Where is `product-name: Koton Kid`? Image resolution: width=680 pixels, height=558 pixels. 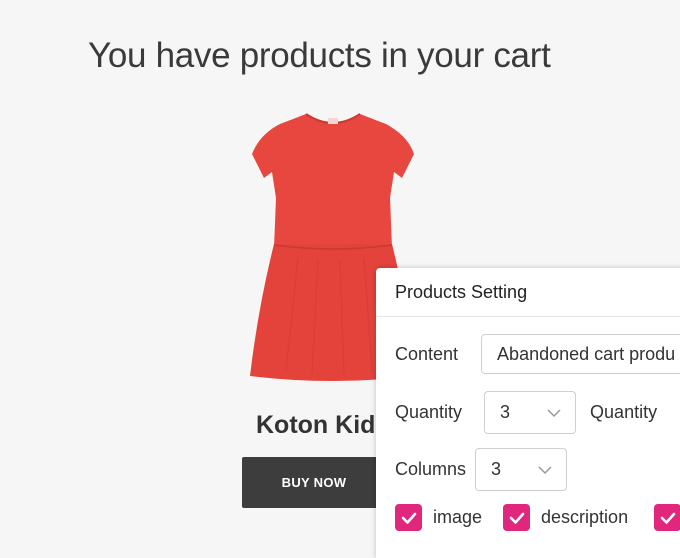 product-name: Koton Kid is located at coordinates (316, 425).